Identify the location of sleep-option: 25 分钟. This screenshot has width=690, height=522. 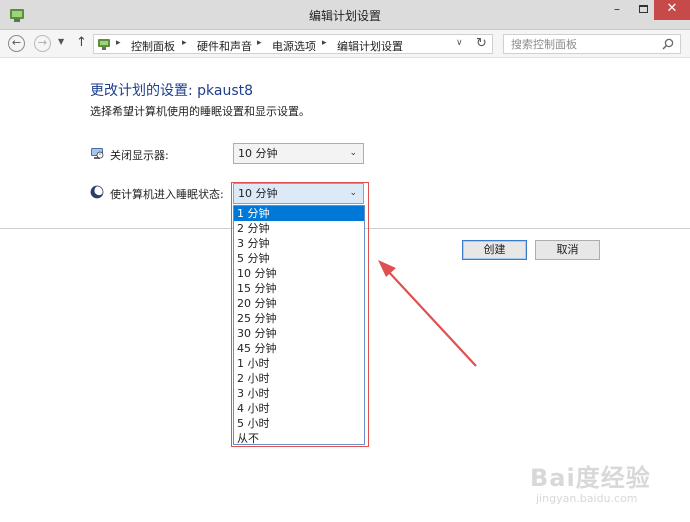
(299, 318).